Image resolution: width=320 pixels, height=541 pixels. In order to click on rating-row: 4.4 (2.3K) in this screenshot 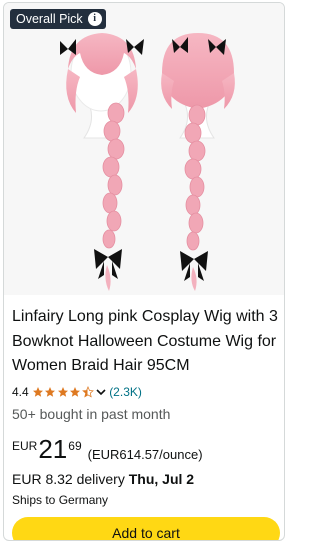, I will do `click(77, 392)`.